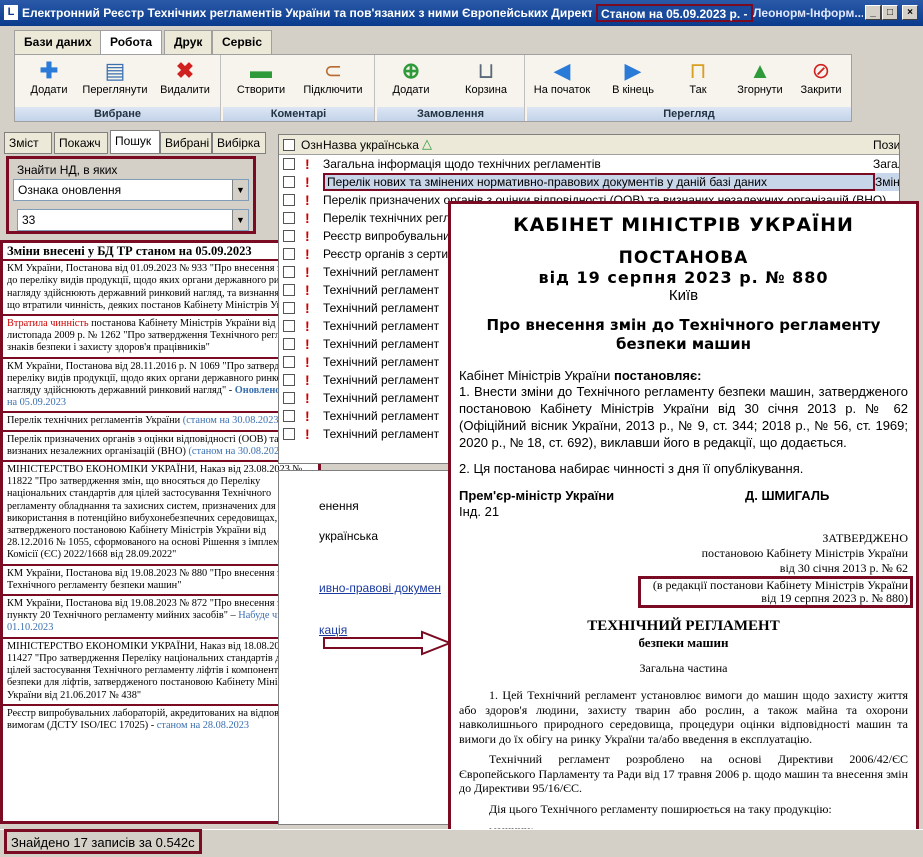 The height and width of the screenshot is (857, 923). I want to click on close-button: ⊘ Закрити, so click(821, 80).